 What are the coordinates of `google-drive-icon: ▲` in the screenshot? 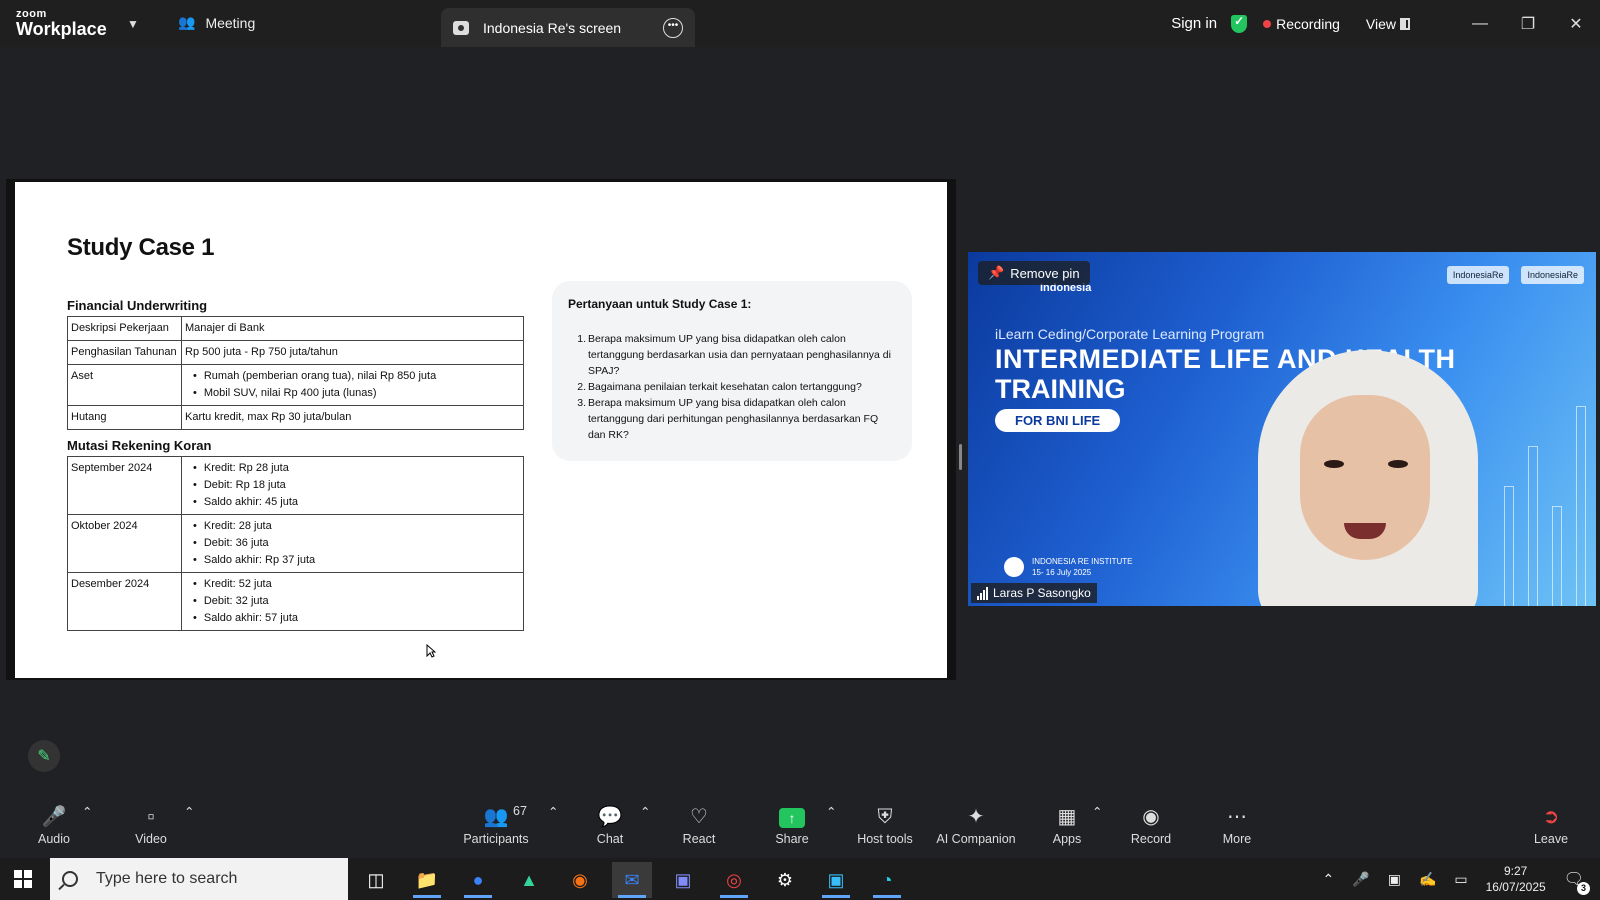 It's located at (529, 880).